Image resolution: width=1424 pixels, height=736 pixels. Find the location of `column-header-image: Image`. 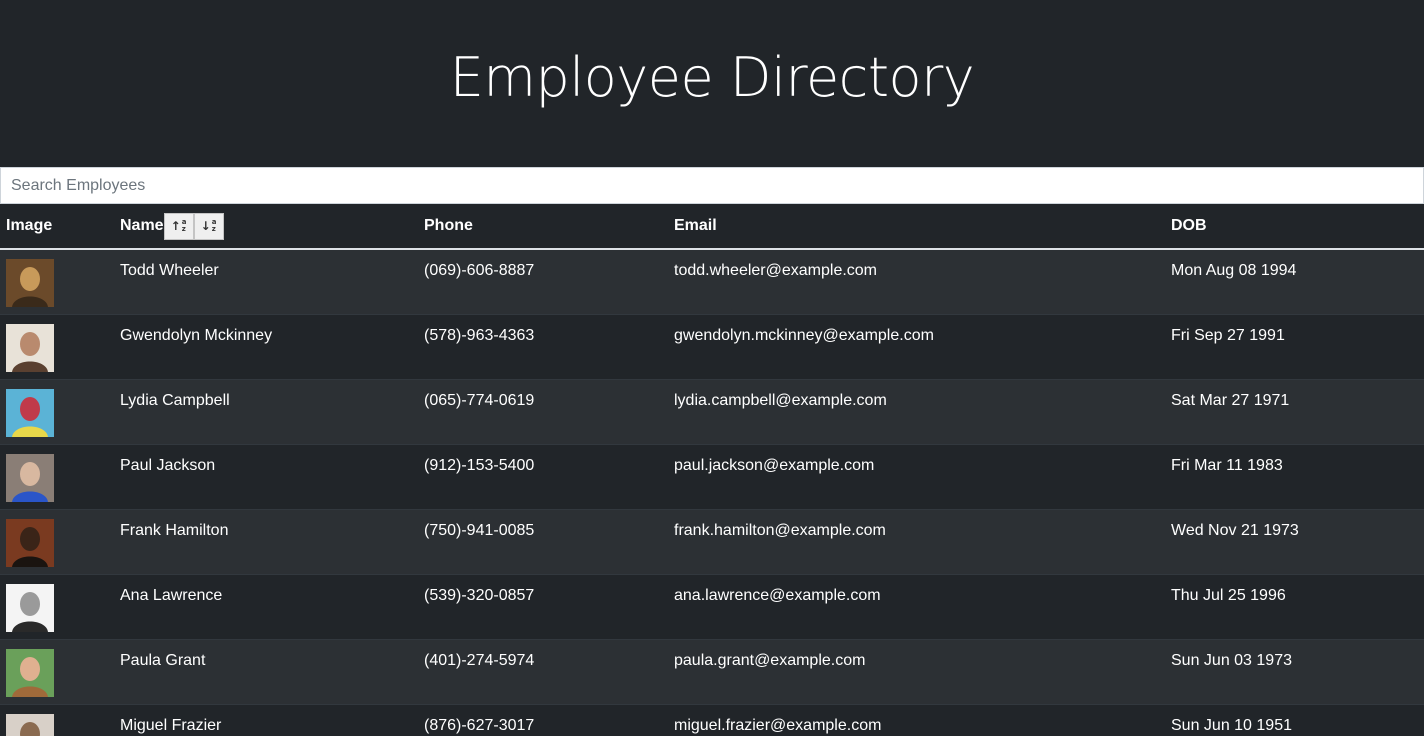

column-header-image: Image is located at coordinates (57, 227).